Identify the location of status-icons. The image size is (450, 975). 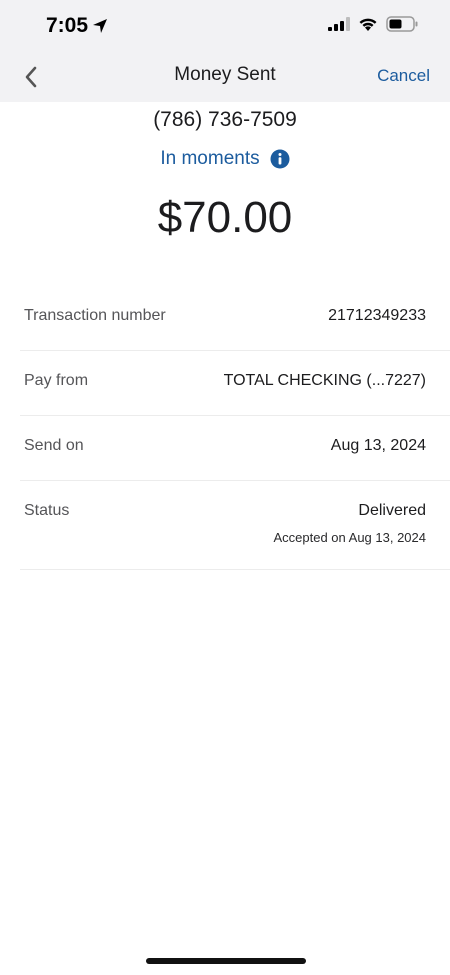
(373, 24).